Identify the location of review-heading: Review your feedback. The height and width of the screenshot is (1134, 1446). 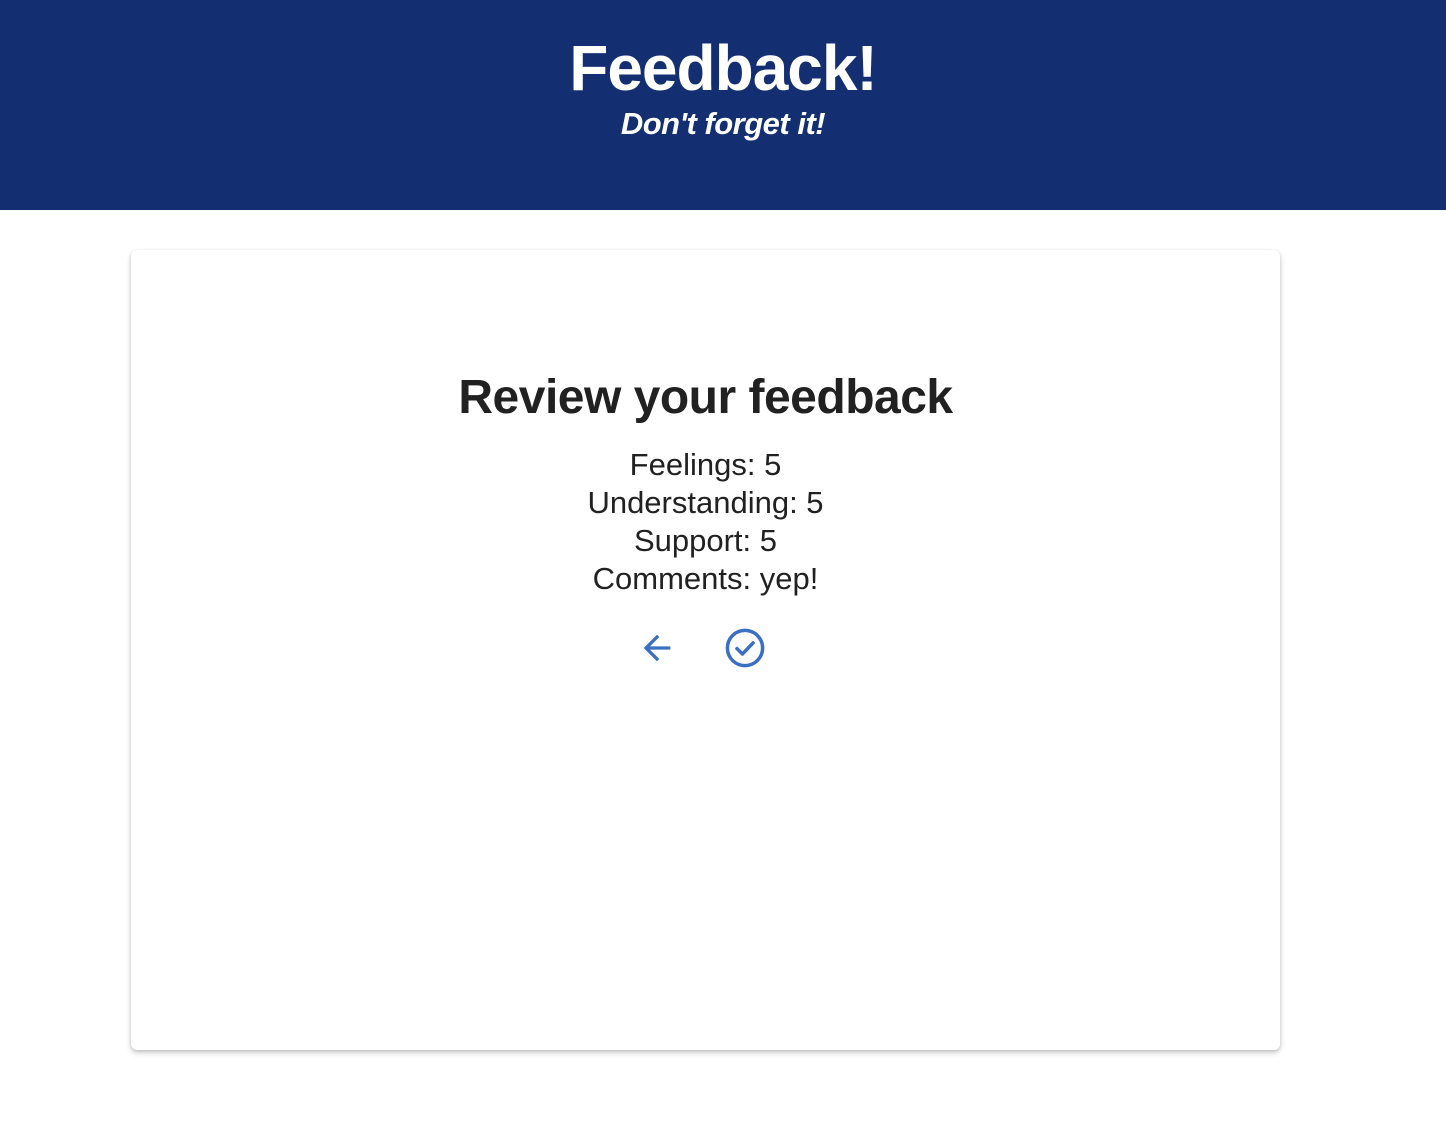
(705, 397).